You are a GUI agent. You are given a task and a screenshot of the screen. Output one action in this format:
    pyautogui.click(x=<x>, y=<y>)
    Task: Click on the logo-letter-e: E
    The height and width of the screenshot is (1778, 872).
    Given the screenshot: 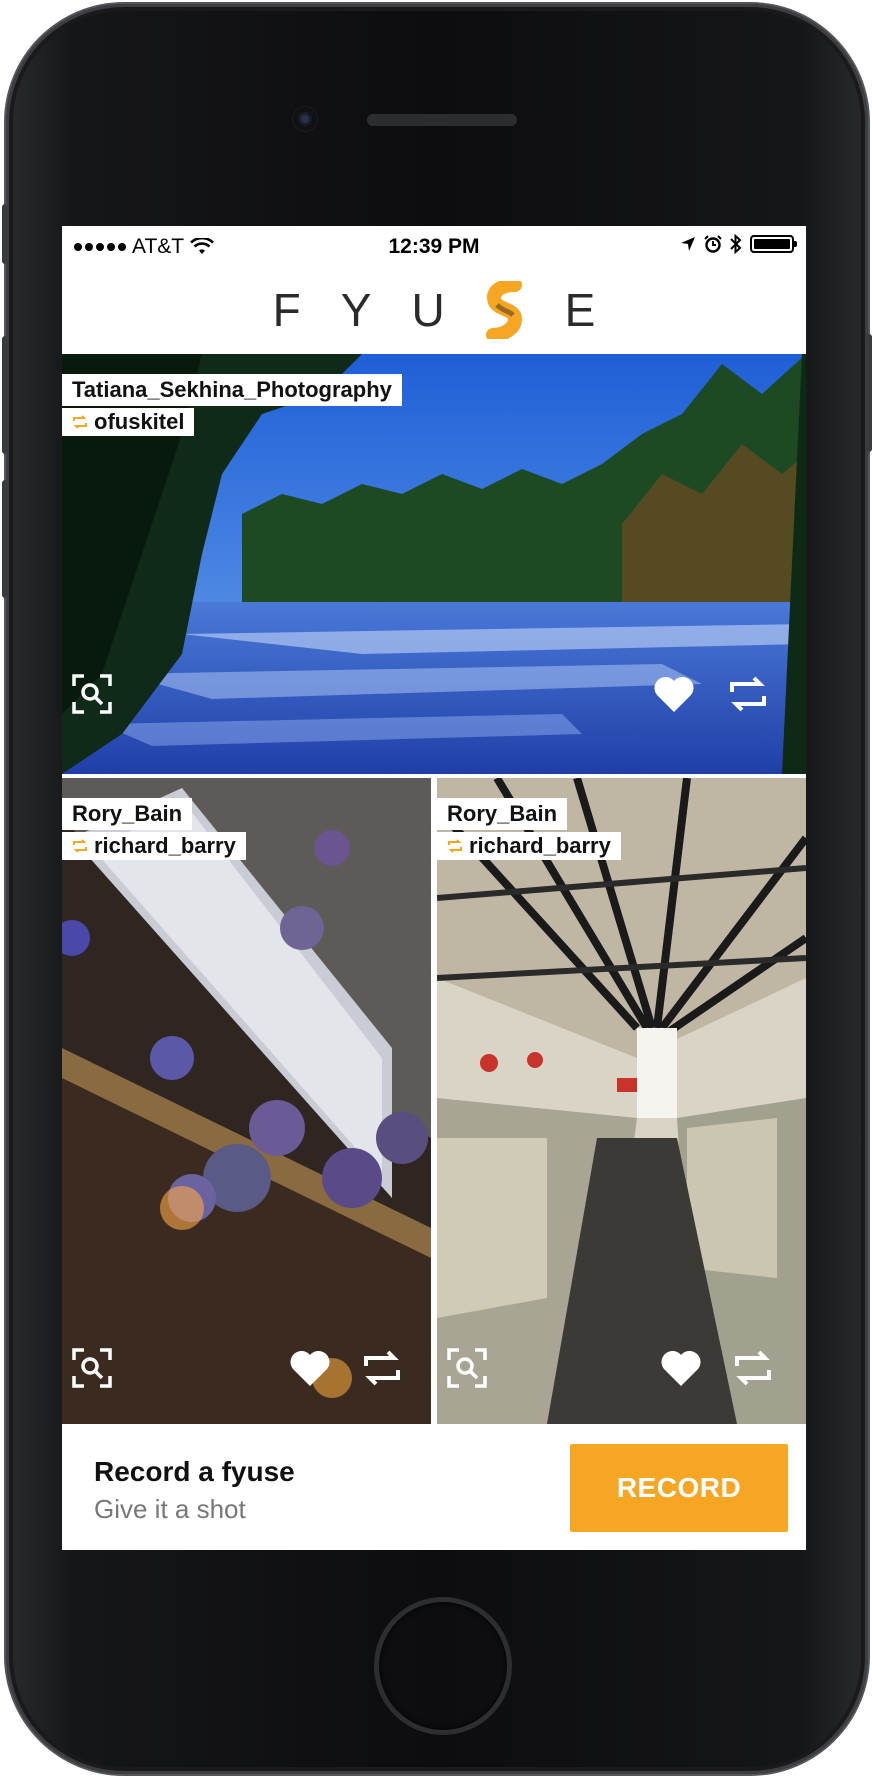 What is the action you would take?
    pyautogui.click(x=580, y=310)
    